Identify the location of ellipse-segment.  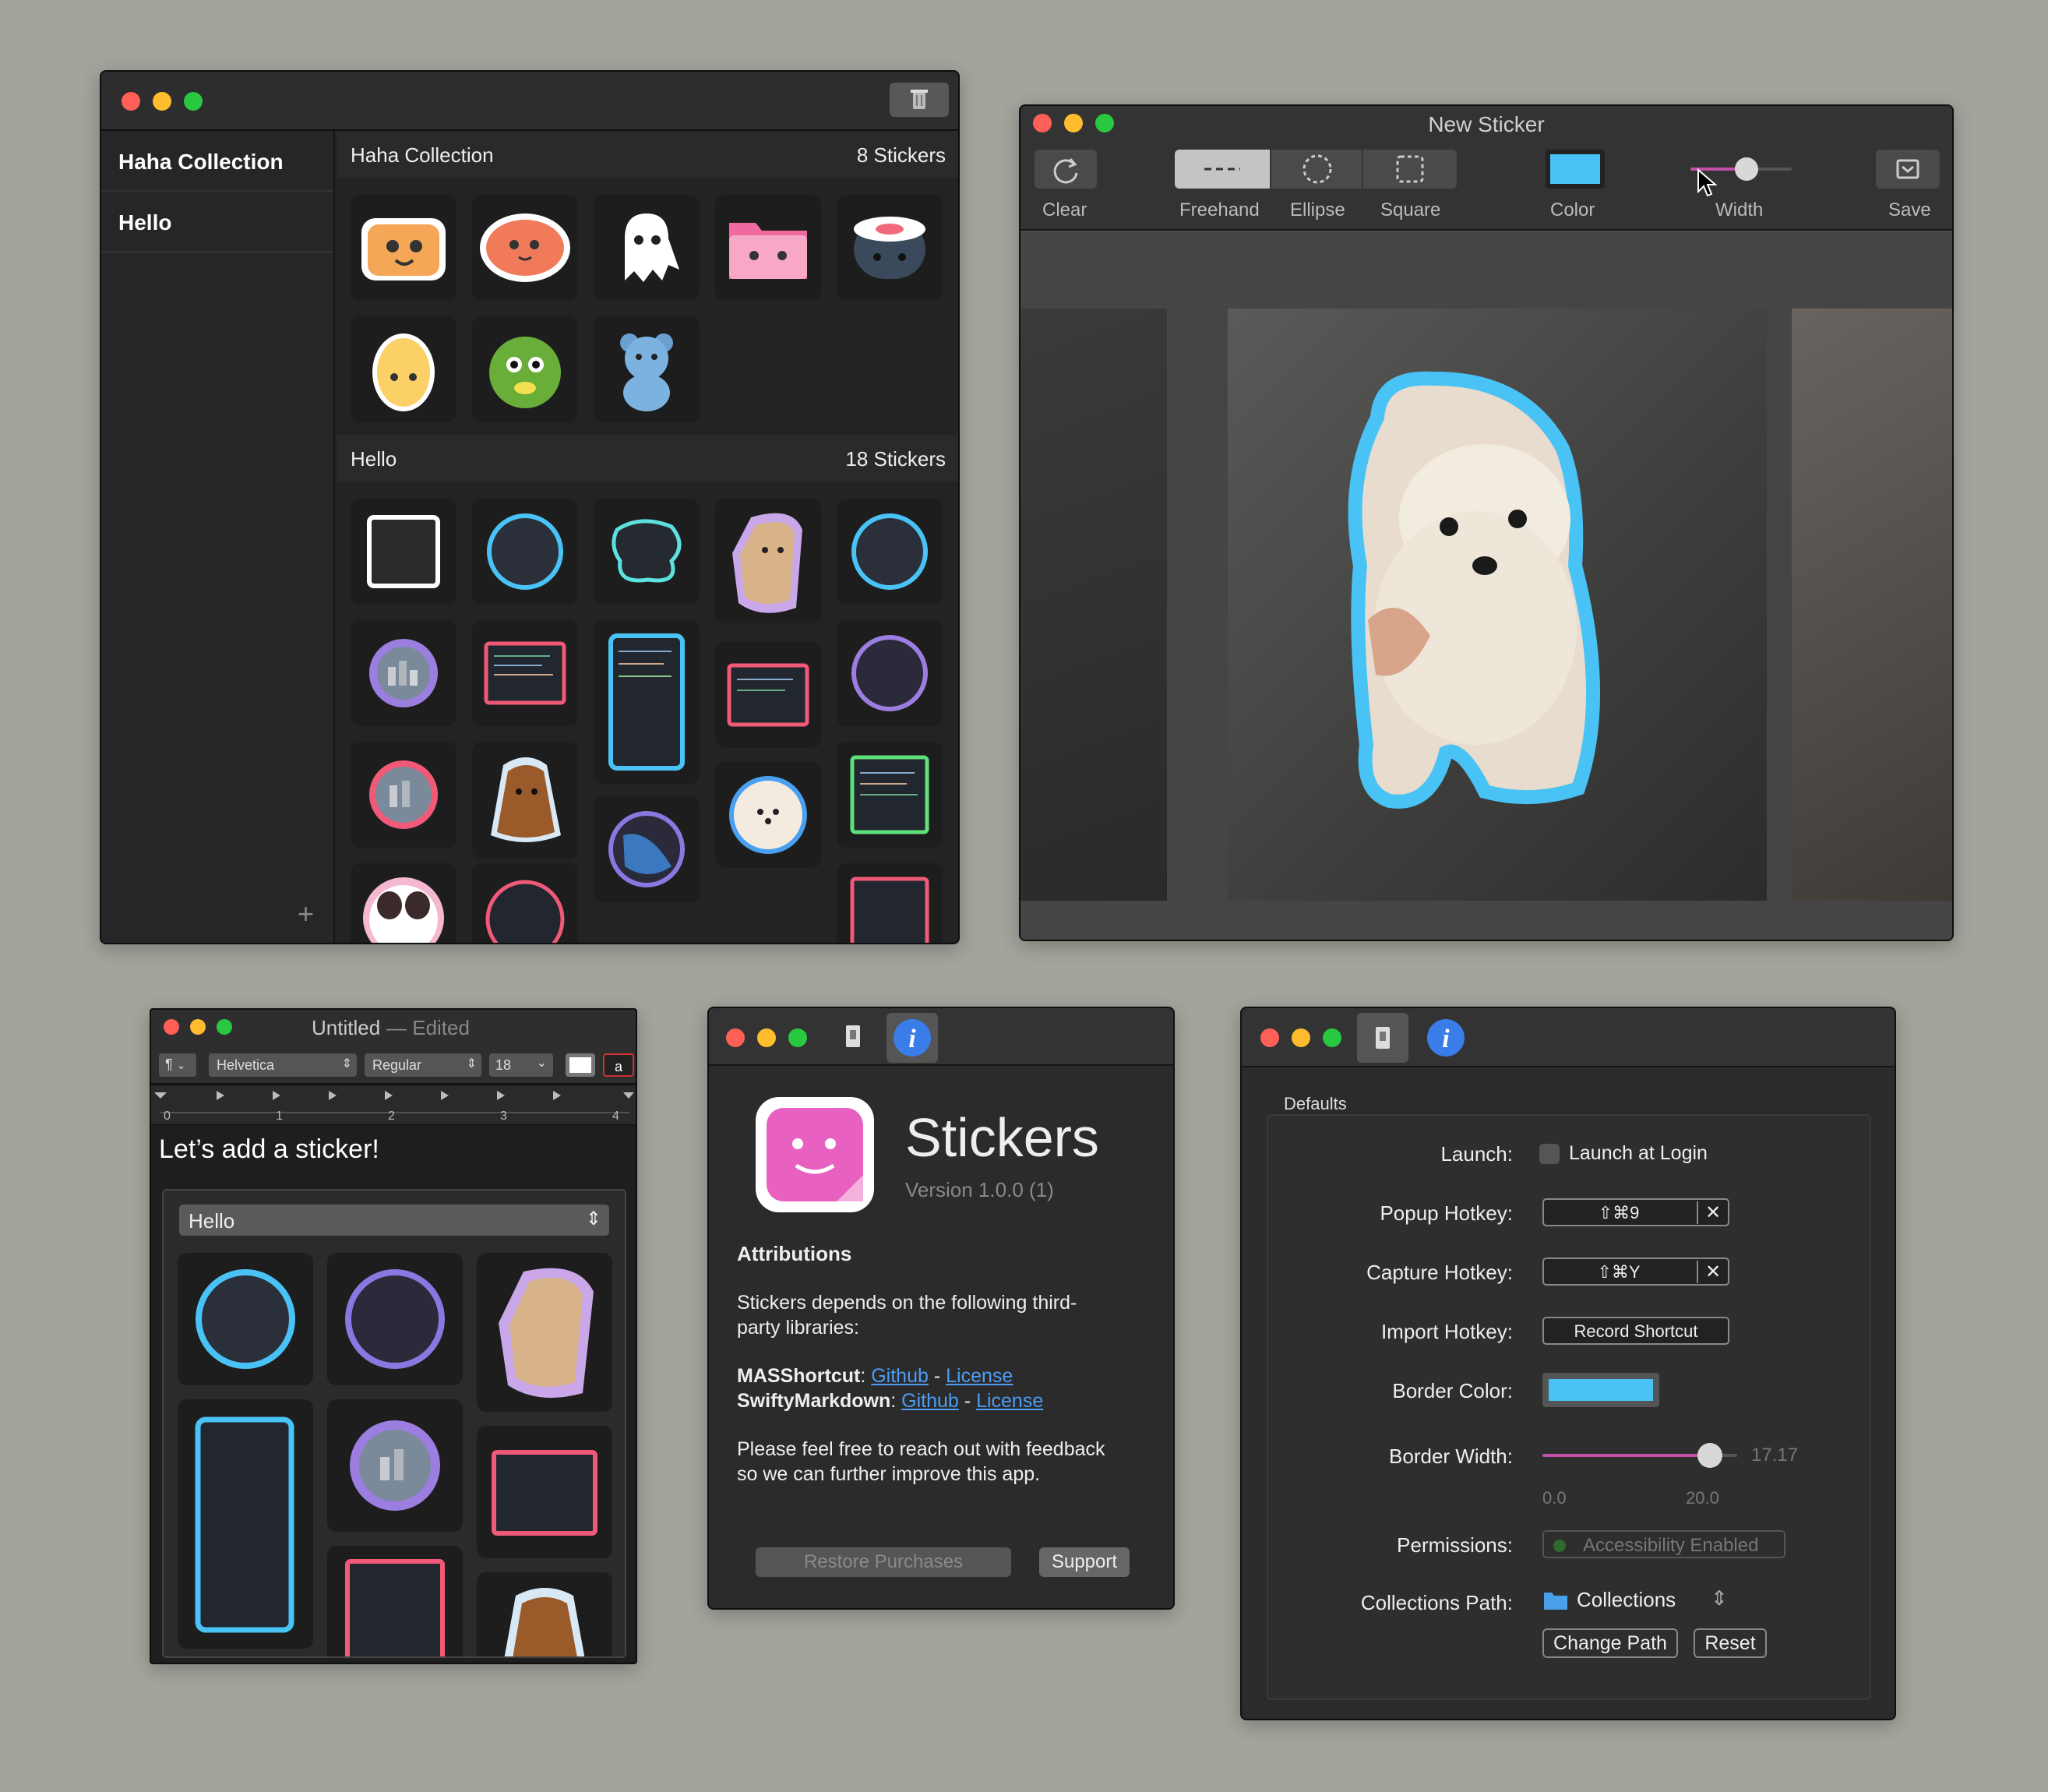
(1316, 169).